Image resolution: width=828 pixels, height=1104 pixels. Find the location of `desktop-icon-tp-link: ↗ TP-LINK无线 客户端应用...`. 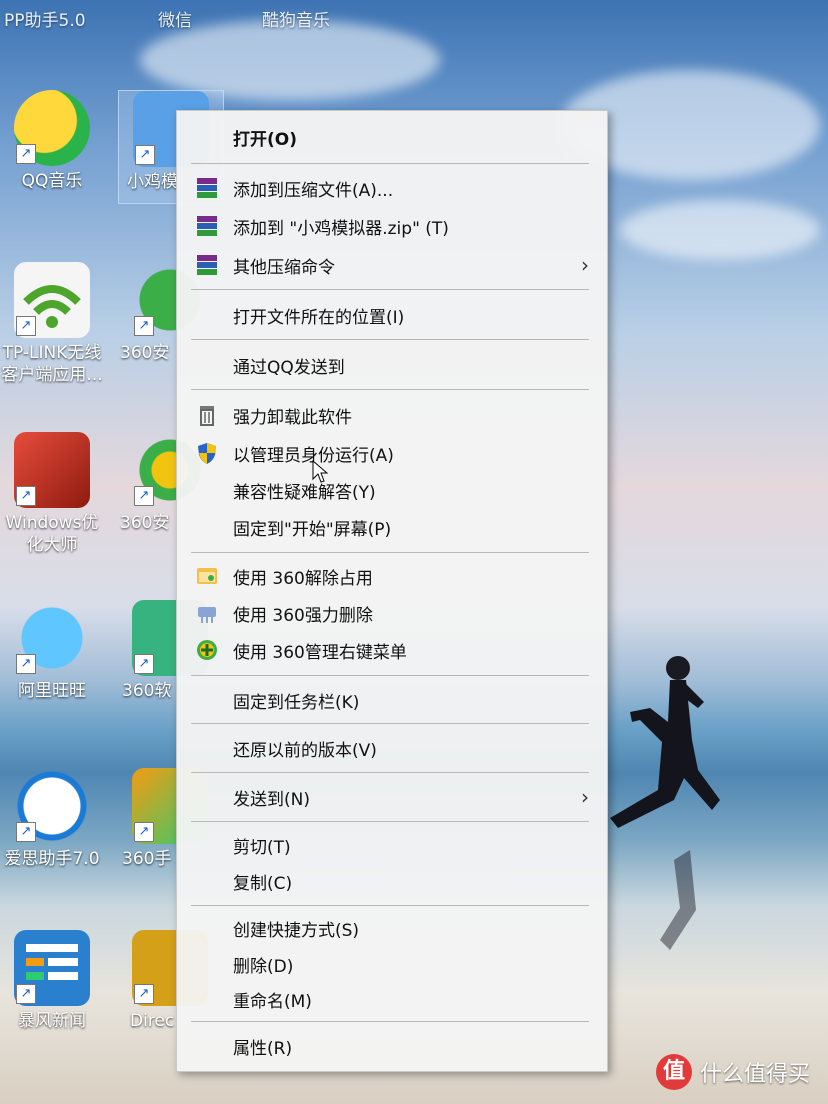

desktop-icon-tp-link: ↗ TP-LINK无线 客户端应用... is located at coordinates (52, 324).